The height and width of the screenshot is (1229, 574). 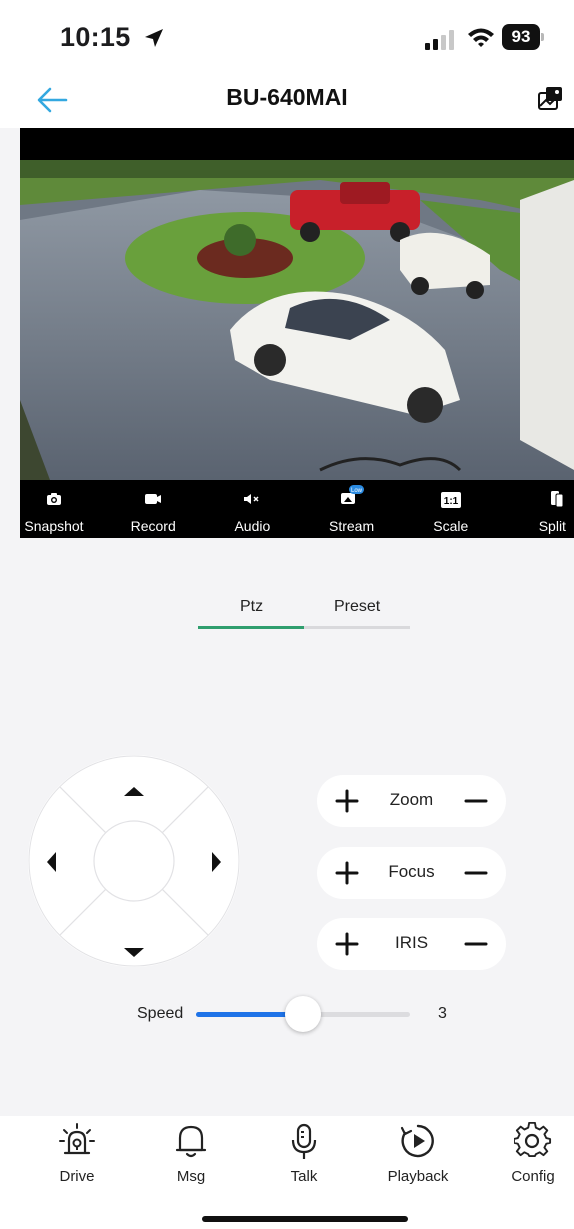 I want to click on speaker-mute-icon, so click(x=251, y=499).